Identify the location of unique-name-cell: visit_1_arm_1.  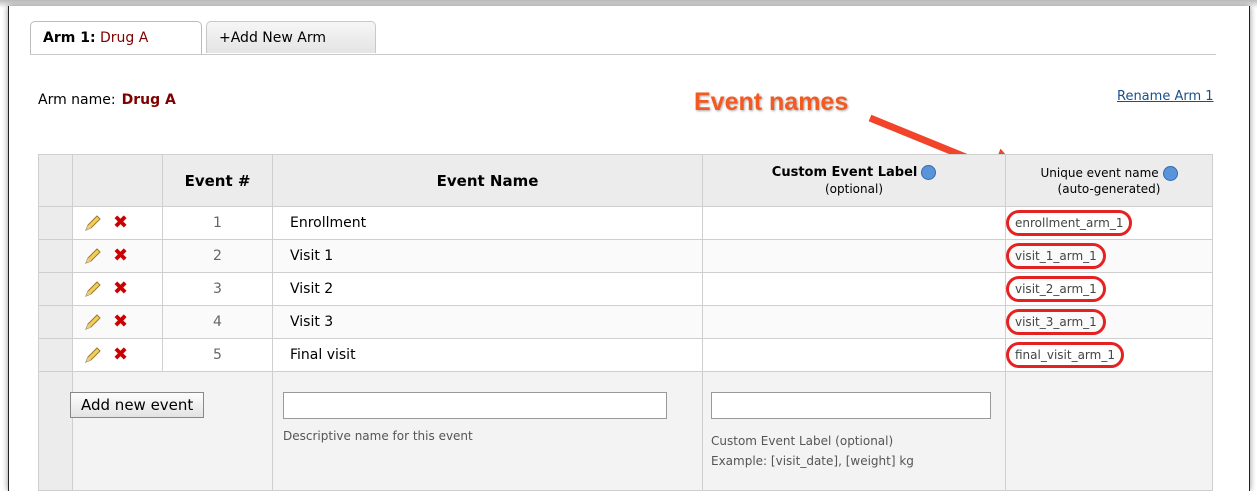
(1109, 256).